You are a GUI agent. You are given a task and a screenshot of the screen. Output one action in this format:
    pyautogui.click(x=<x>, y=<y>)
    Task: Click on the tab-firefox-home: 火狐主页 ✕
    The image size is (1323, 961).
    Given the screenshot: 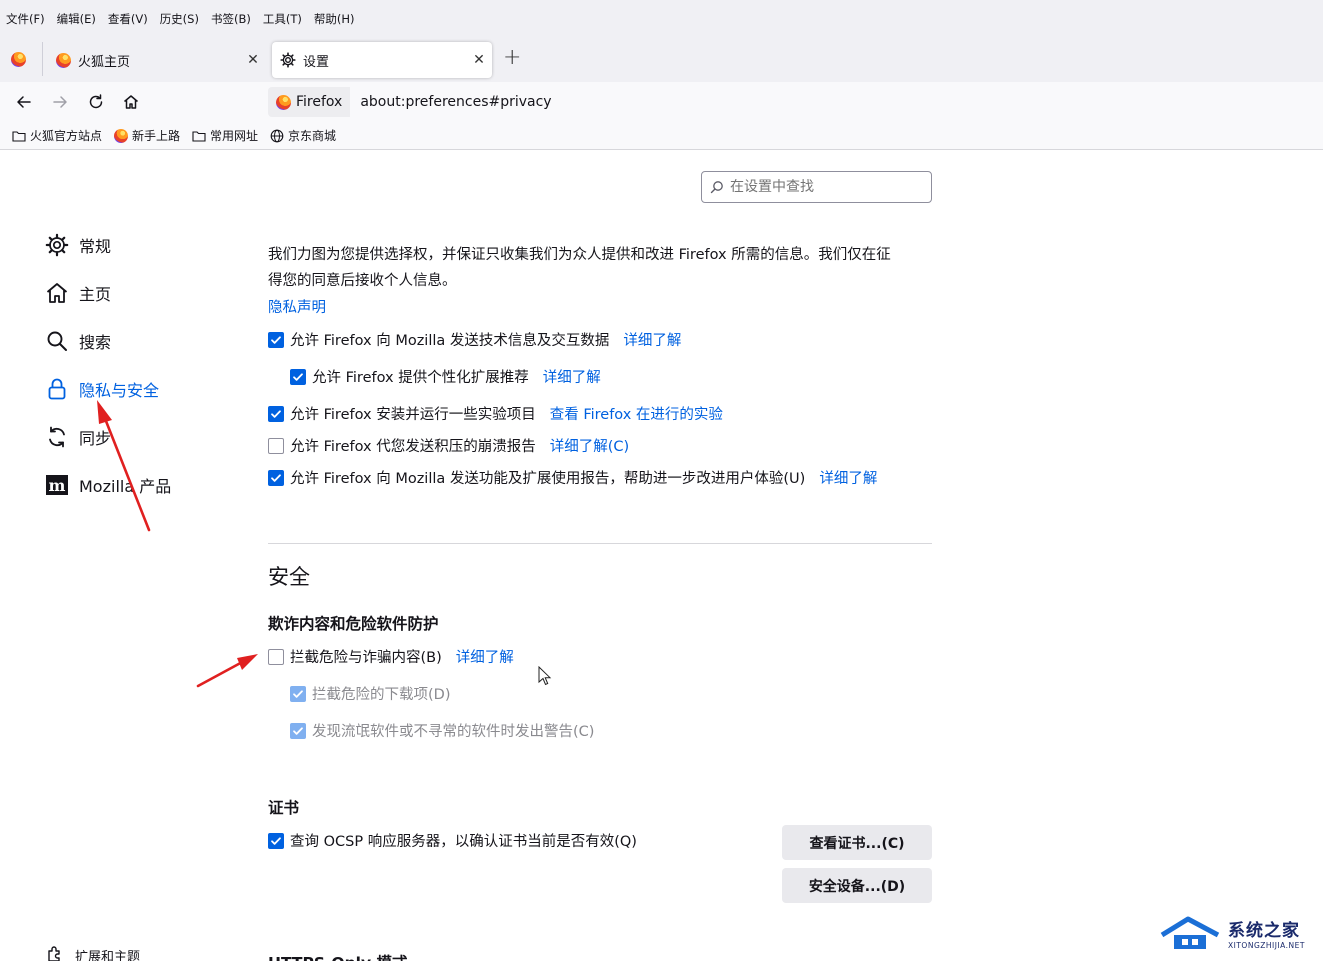 What is the action you would take?
    pyautogui.click(x=156, y=60)
    